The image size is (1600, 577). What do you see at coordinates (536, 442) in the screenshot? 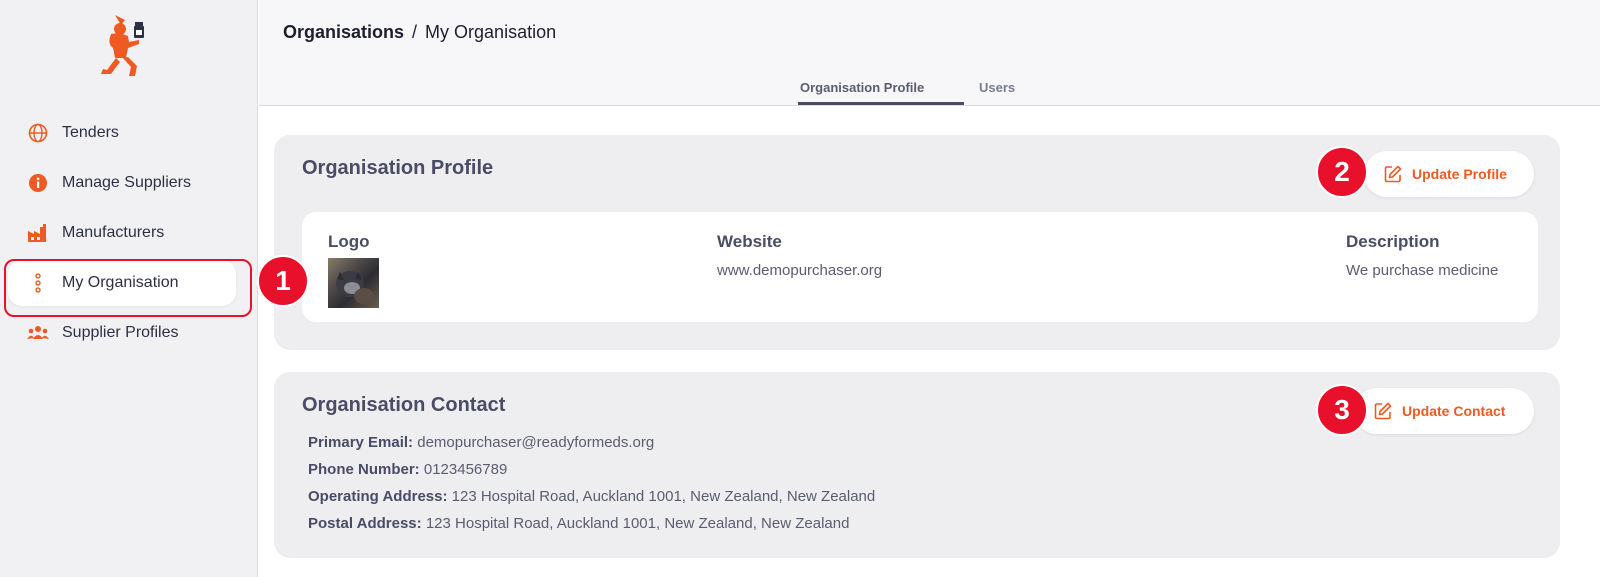
I see `primary-email-value: demopurchaser@readyformeds.org` at bounding box center [536, 442].